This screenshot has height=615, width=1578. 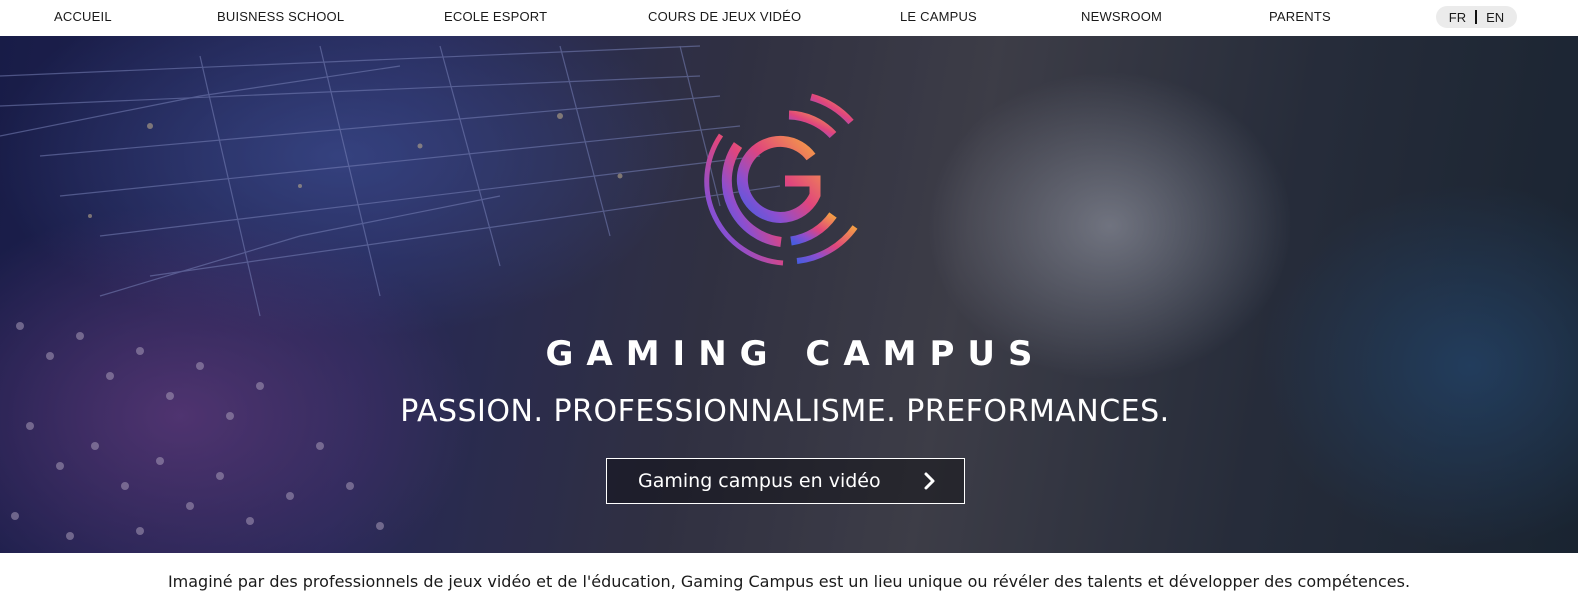 What do you see at coordinates (1476, 17) in the screenshot?
I see `language-switcher: FR EN` at bounding box center [1476, 17].